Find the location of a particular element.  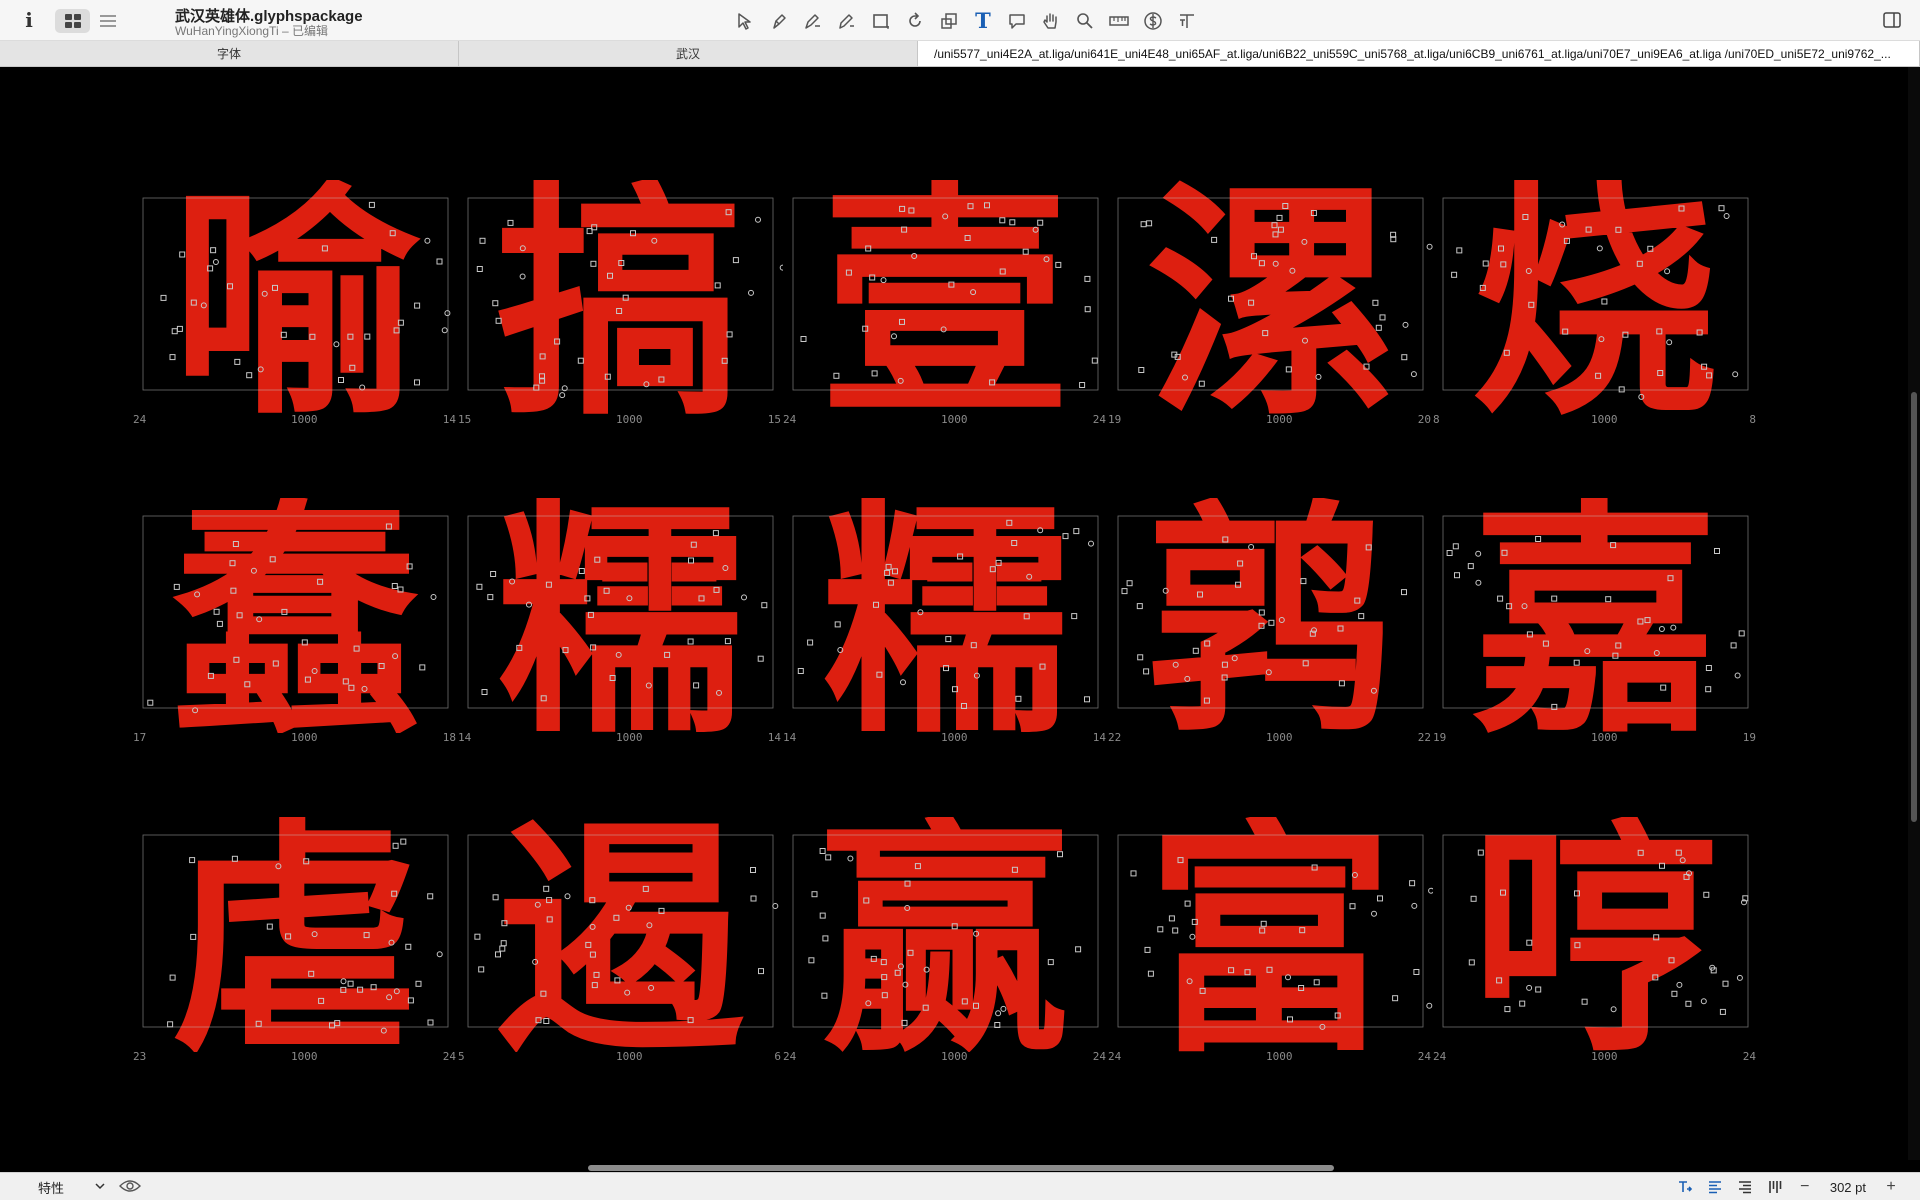

align-left-icon is located at coordinates (1715, 1187).